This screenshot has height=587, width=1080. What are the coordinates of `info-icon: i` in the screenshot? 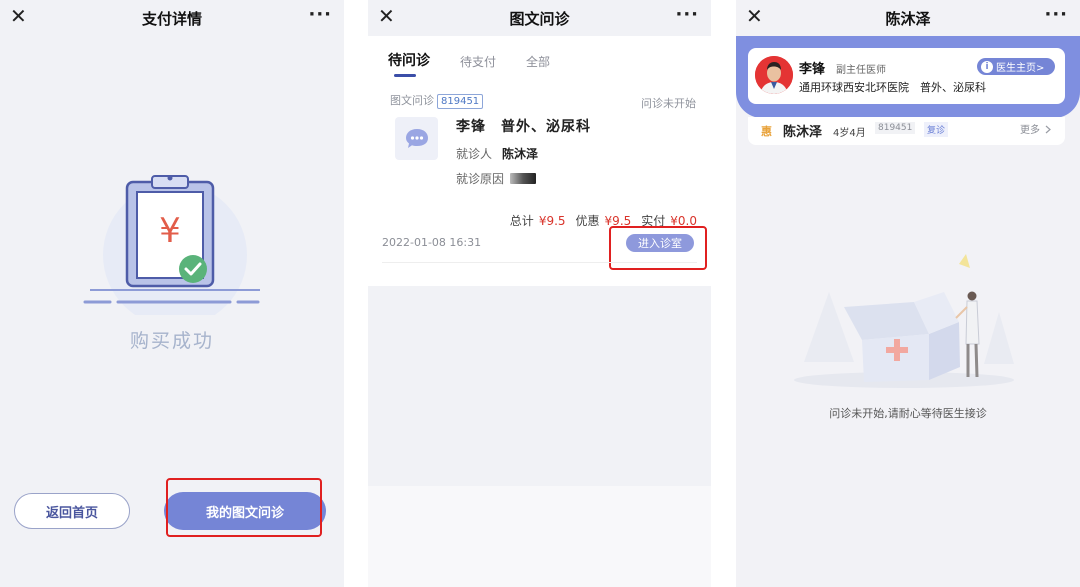 It's located at (987, 66).